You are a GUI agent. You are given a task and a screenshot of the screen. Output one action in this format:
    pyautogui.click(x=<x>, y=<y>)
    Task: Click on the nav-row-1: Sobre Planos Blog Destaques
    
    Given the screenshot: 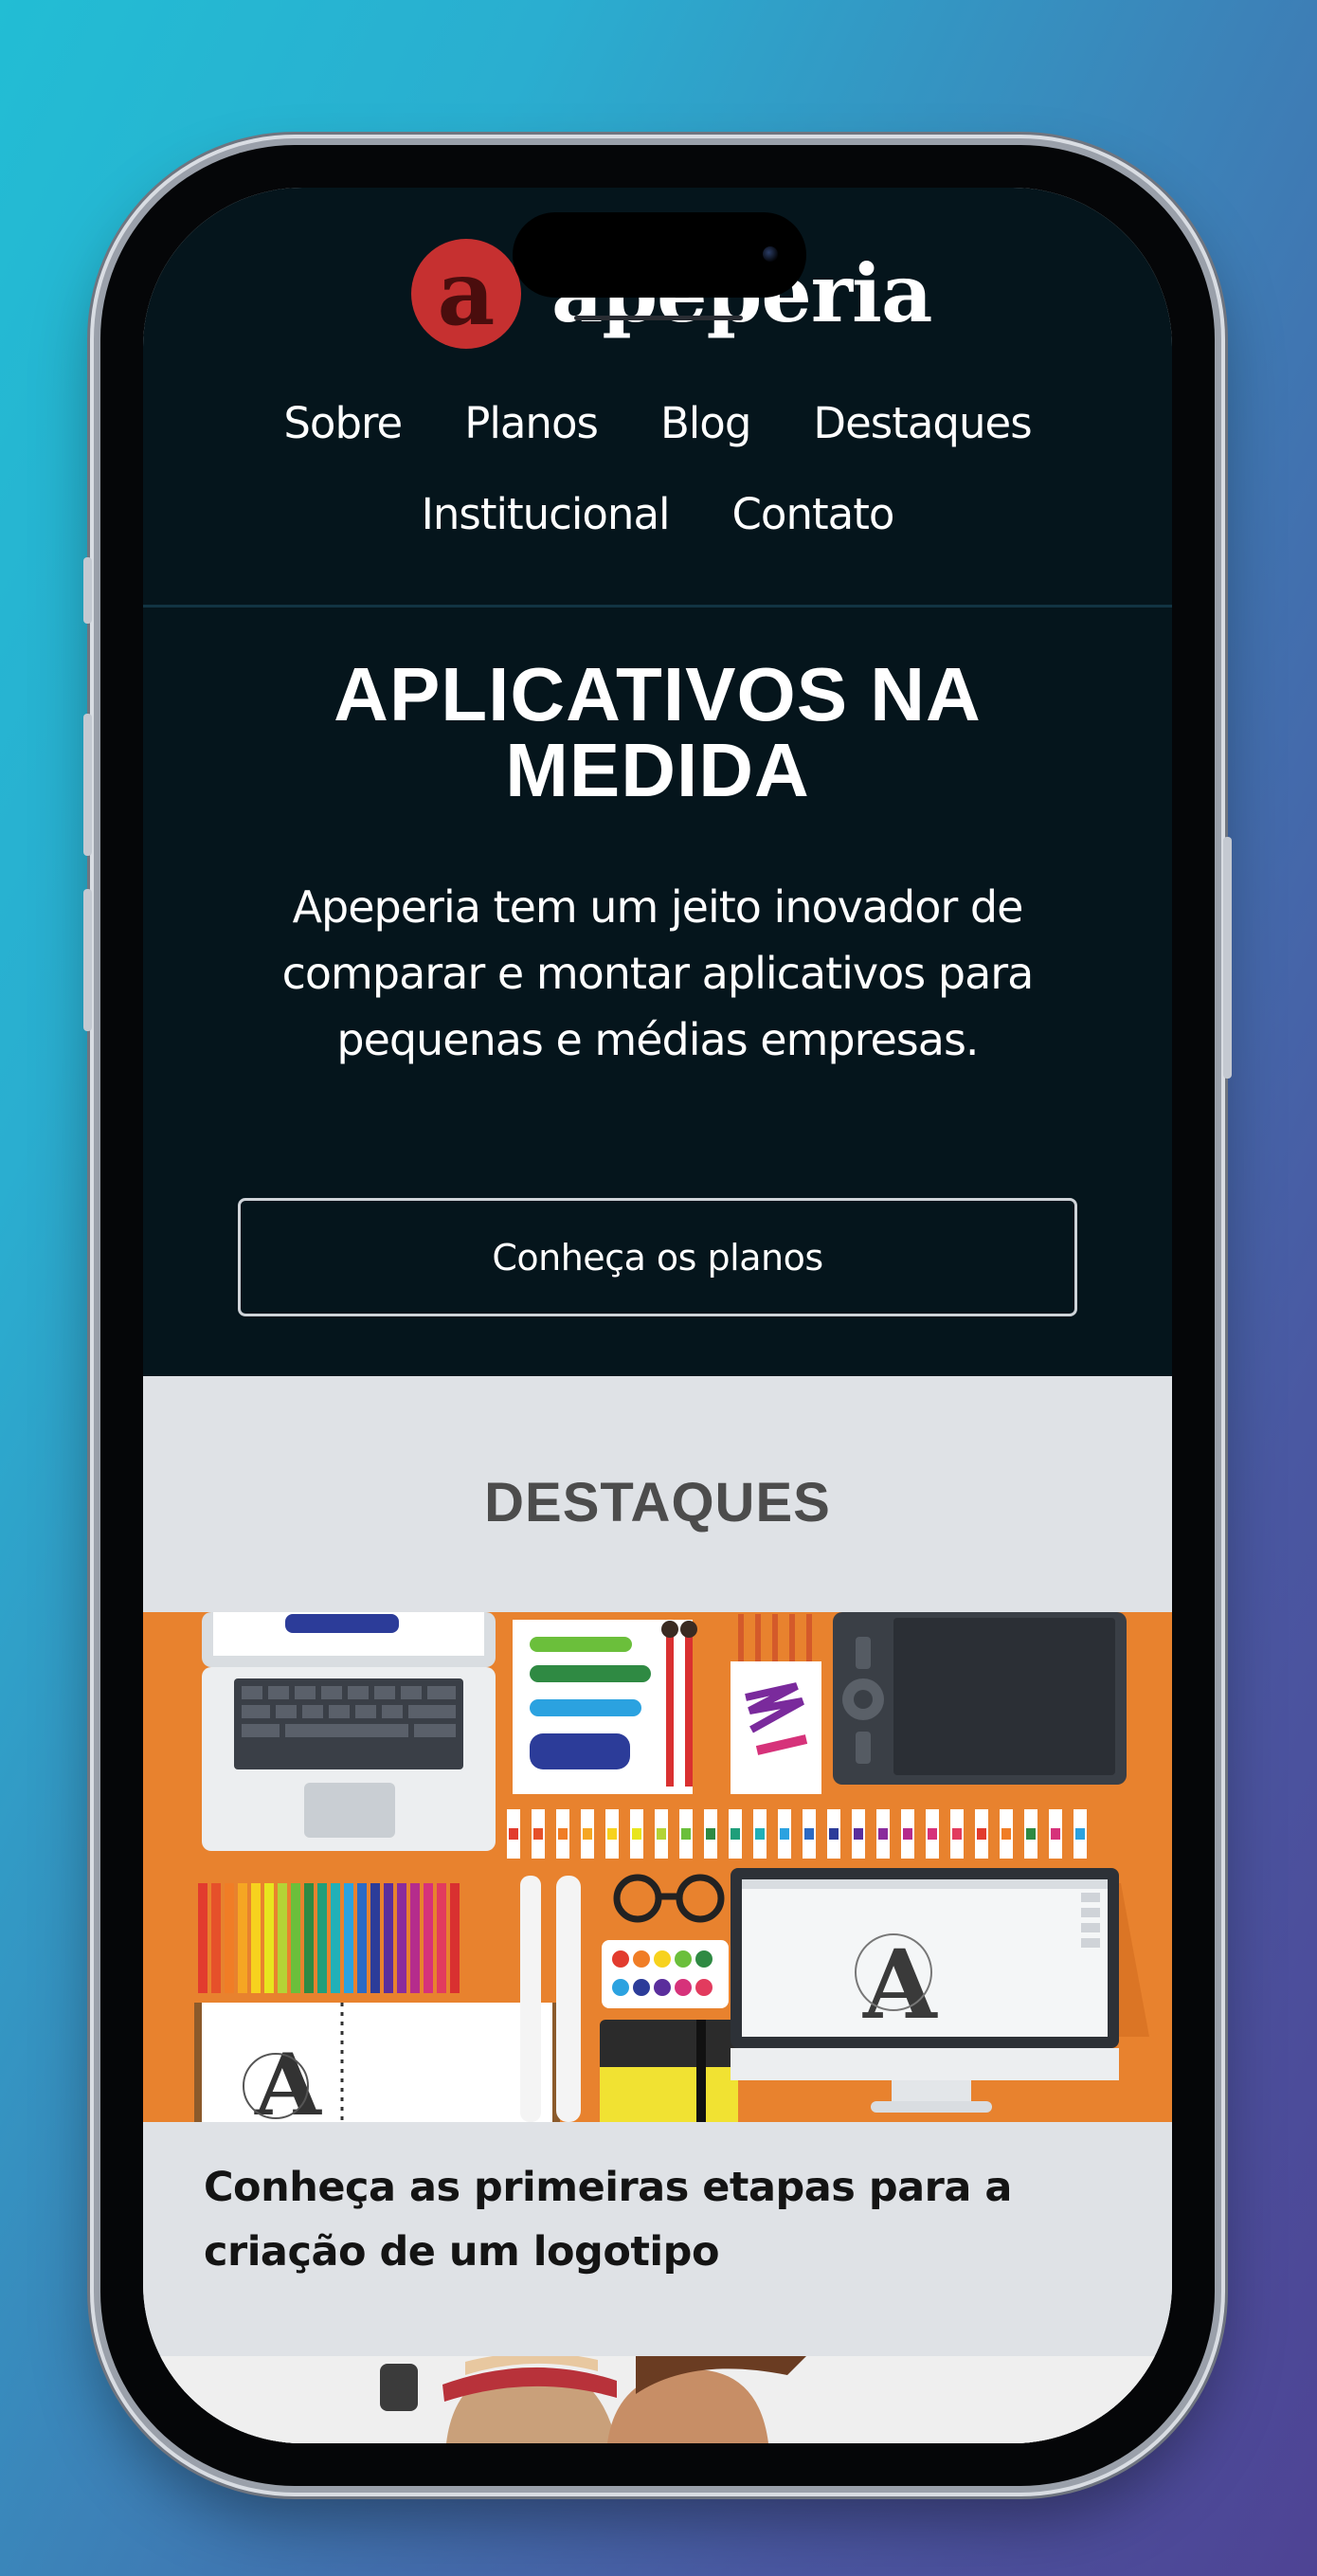 What is the action you would take?
    pyautogui.click(x=657, y=422)
    